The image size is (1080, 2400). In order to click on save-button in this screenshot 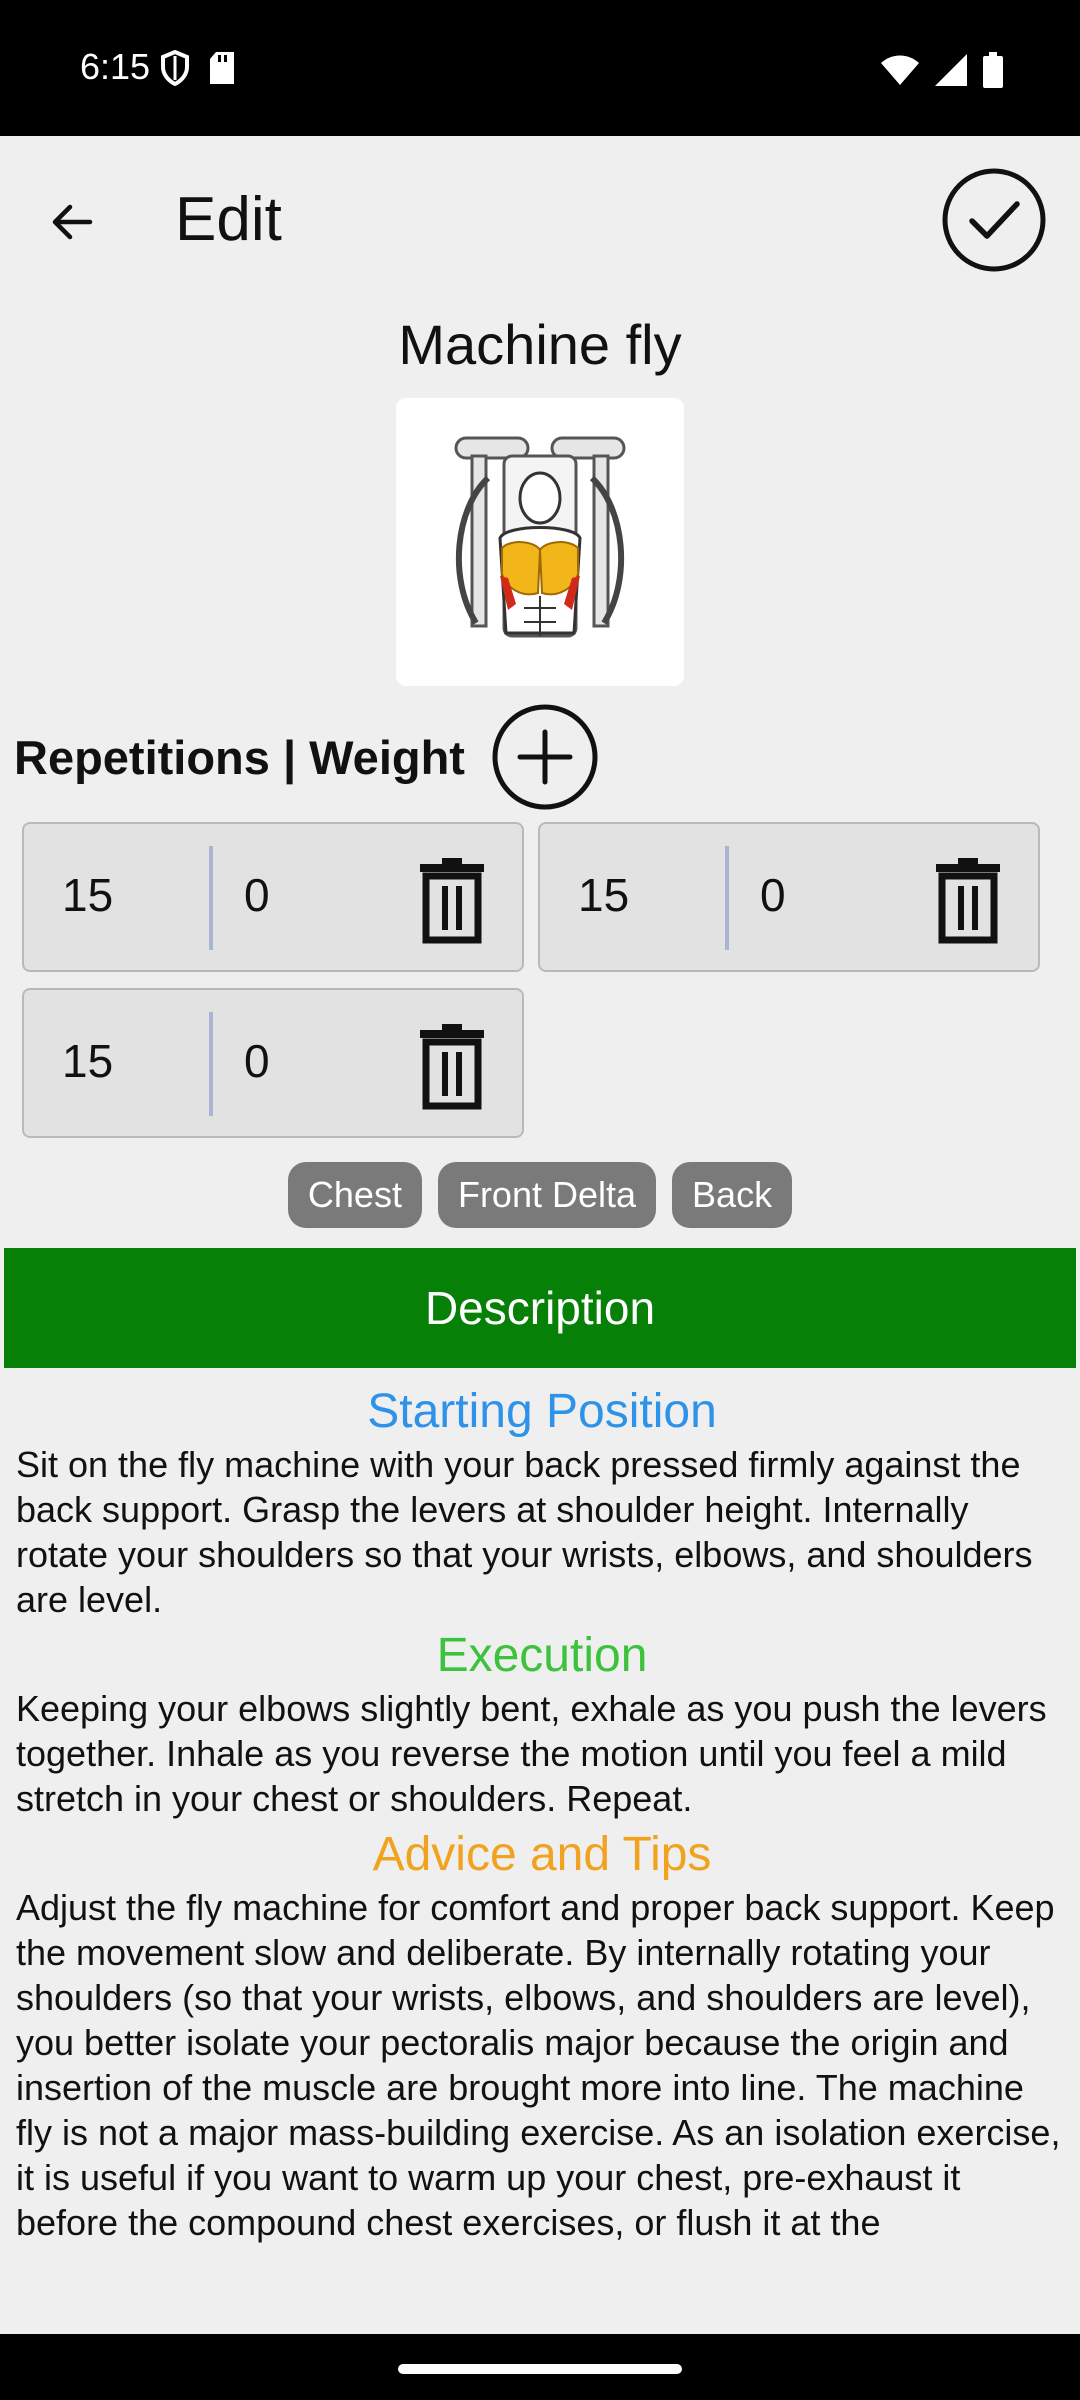, I will do `click(994, 220)`.